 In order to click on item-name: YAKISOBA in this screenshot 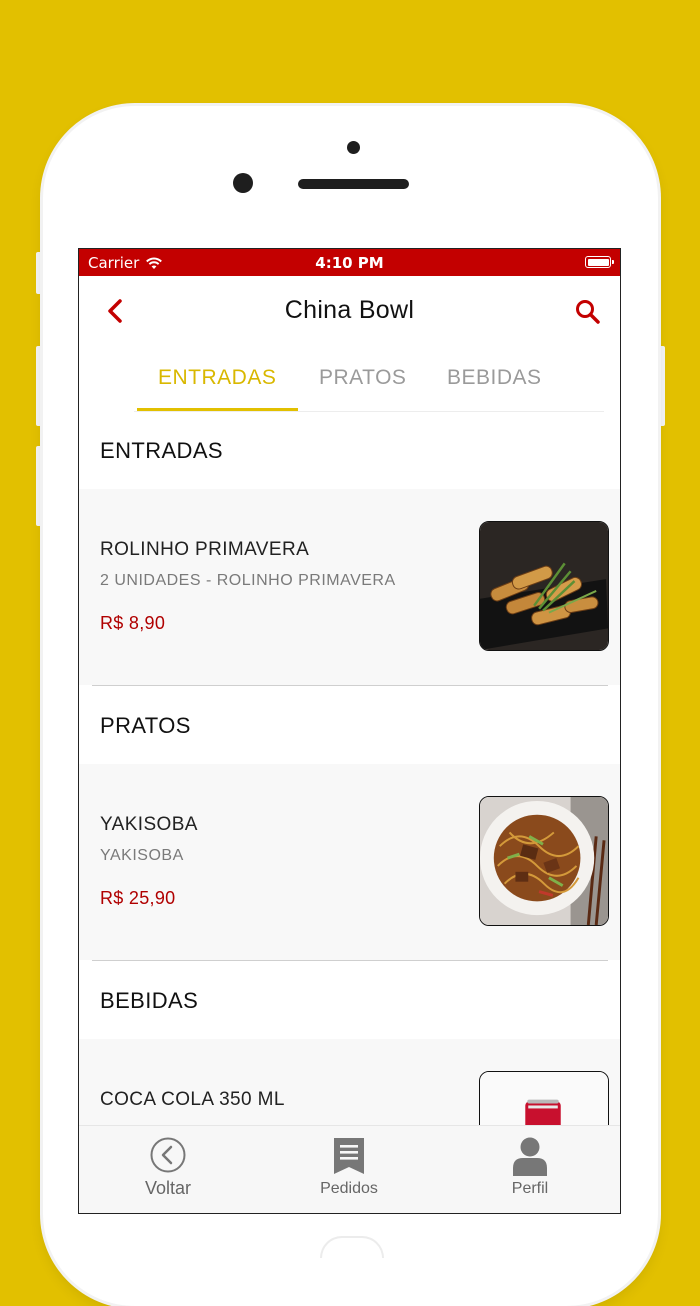, I will do `click(149, 824)`.